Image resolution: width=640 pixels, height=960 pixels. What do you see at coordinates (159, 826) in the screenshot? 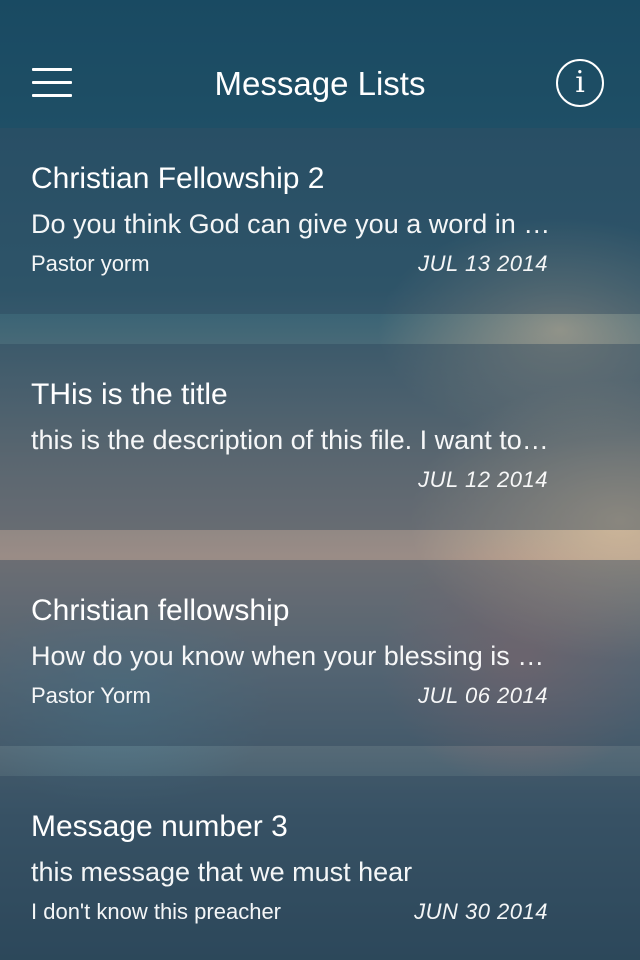
I see `message-title: Message number 3` at bounding box center [159, 826].